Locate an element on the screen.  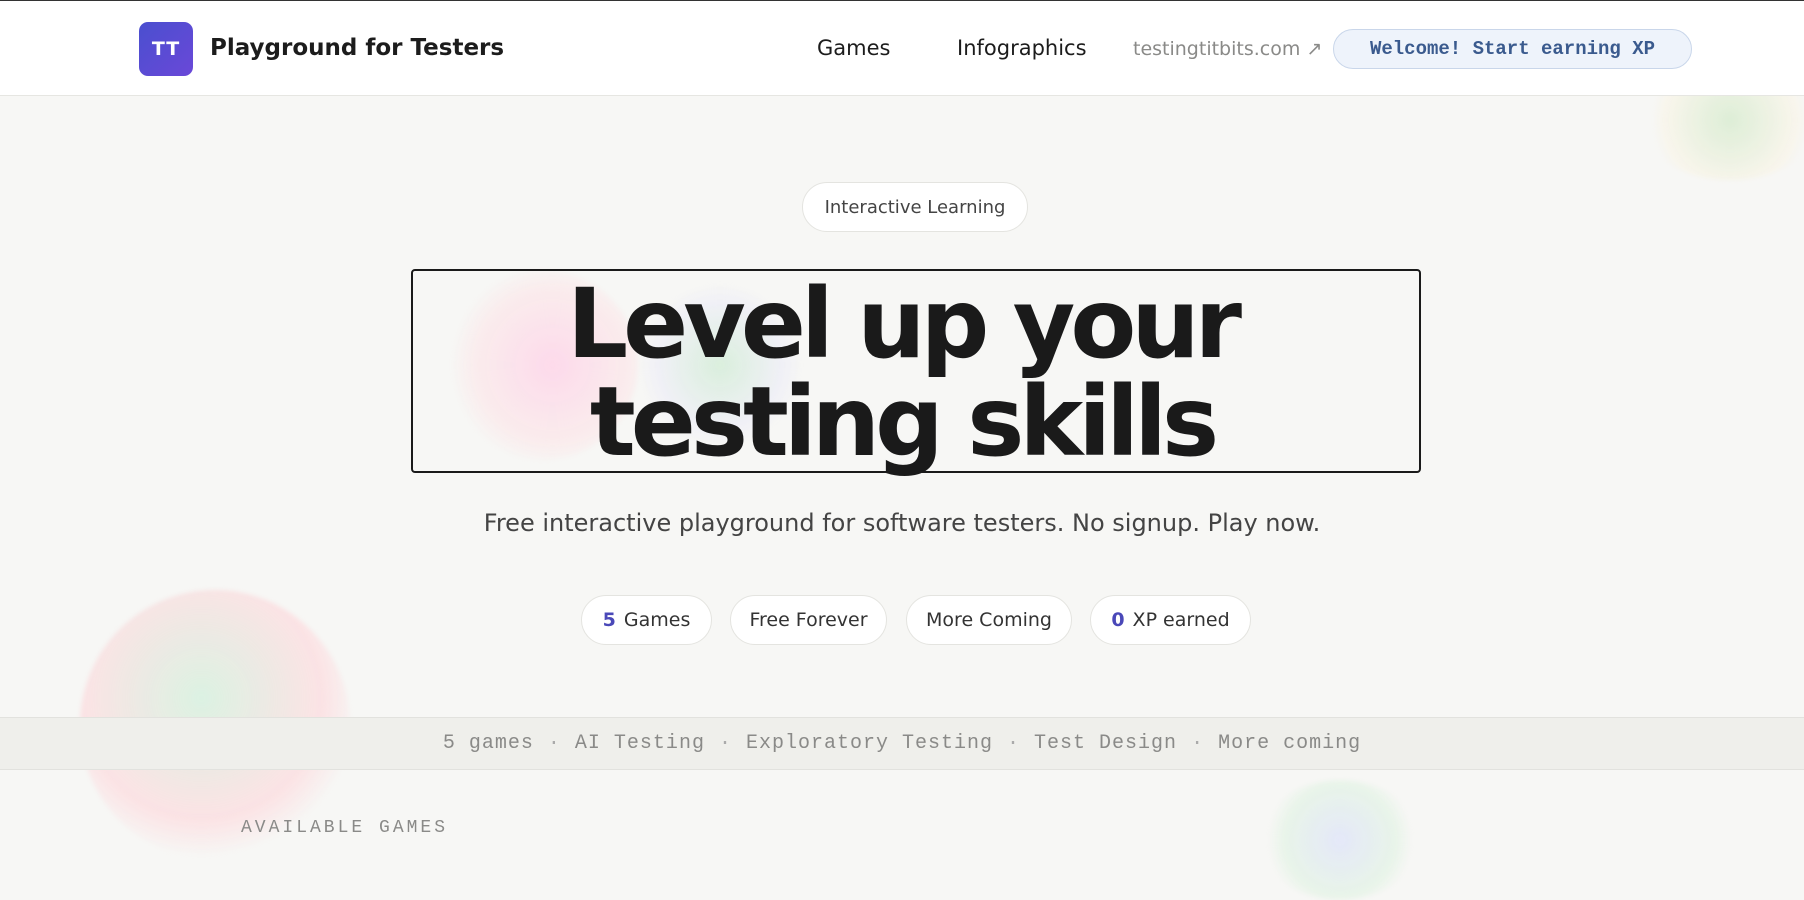
more-coming-label: More Coming is located at coordinates (989, 620).